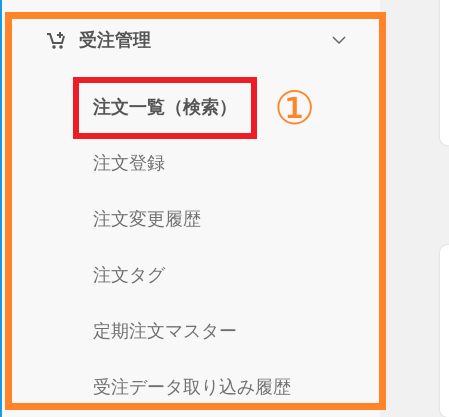  What do you see at coordinates (295, 108) in the screenshot?
I see `callout-number: ①` at bounding box center [295, 108].